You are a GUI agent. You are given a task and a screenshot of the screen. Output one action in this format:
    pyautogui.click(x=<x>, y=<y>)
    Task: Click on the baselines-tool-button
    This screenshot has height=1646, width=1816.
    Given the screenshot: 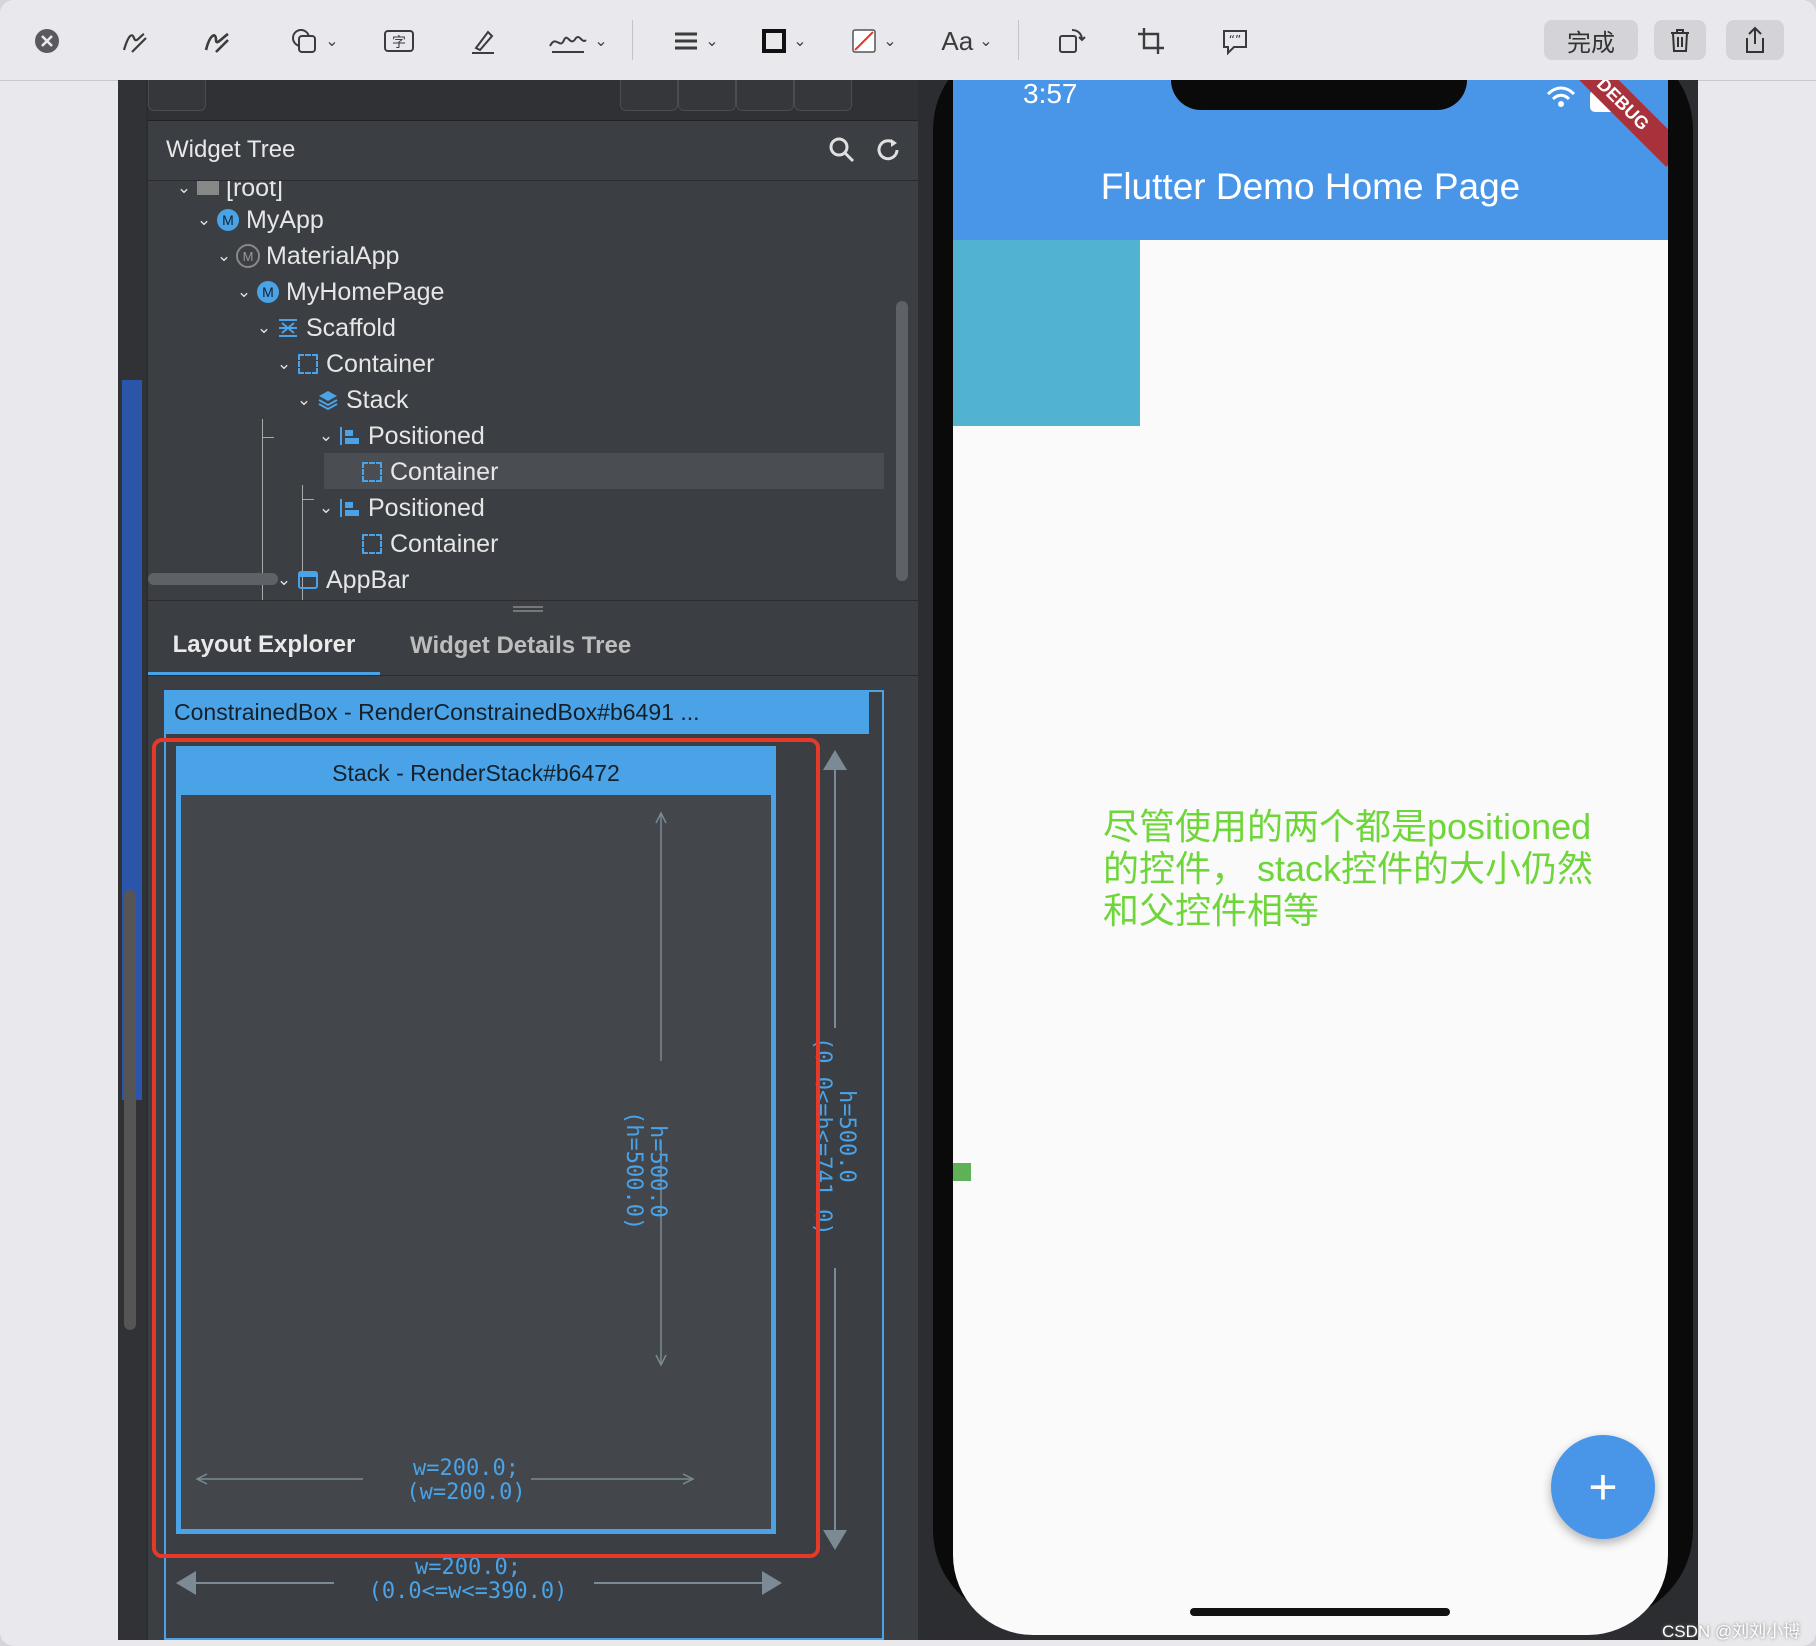 What is the action you would take?
    pyautogui.click(x=765, y=95)
    